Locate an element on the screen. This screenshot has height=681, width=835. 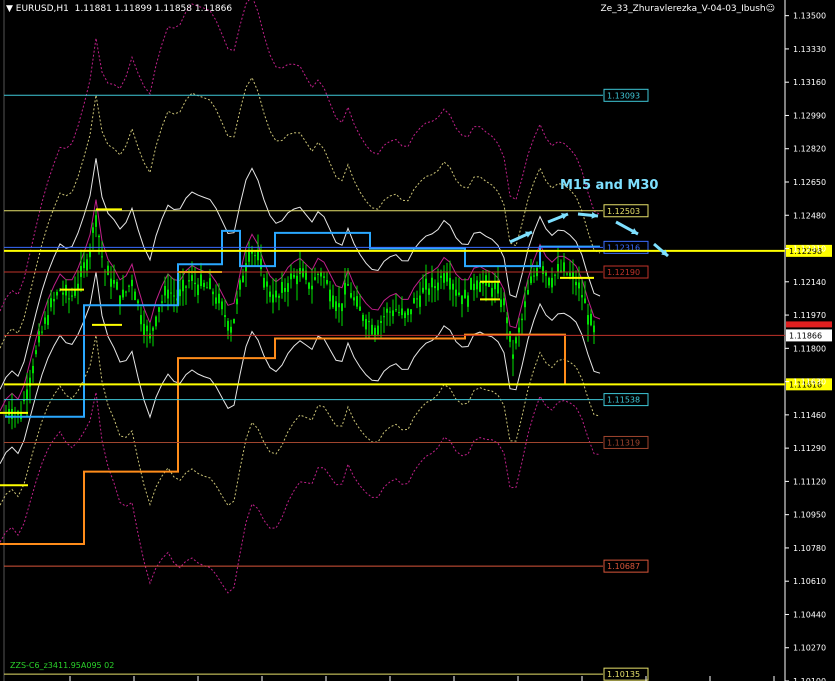
y-tick-label: 1.12820 is located at coordinates (809, 149).